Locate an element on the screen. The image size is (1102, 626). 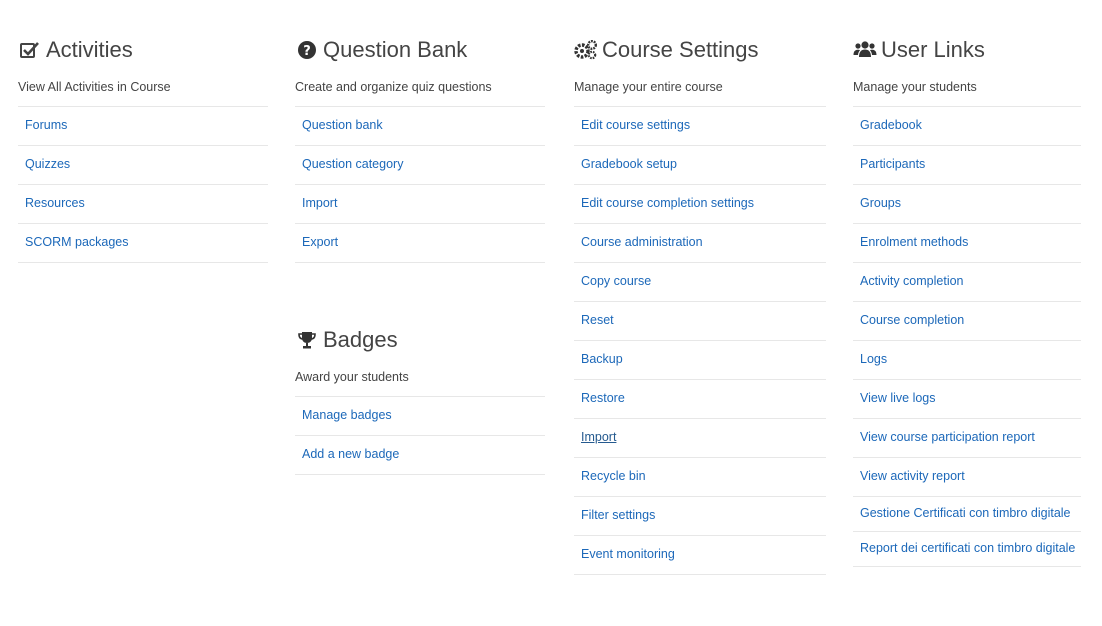
link-view-activity-report: View activity report is located at coordinates (967, 476).